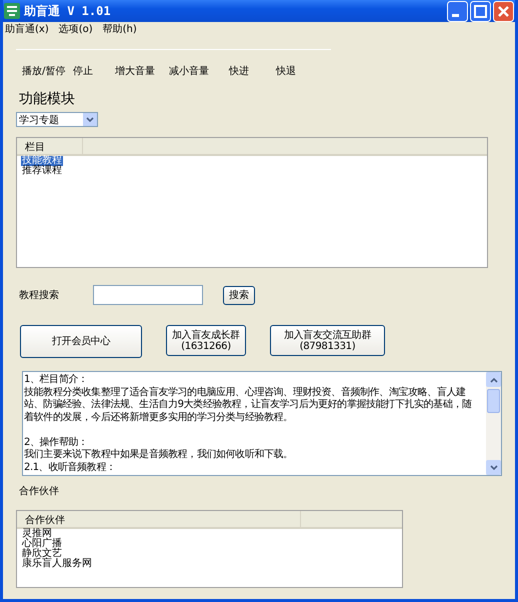  I want to click on module-dropdown: 学习专题, so click(57, 119).